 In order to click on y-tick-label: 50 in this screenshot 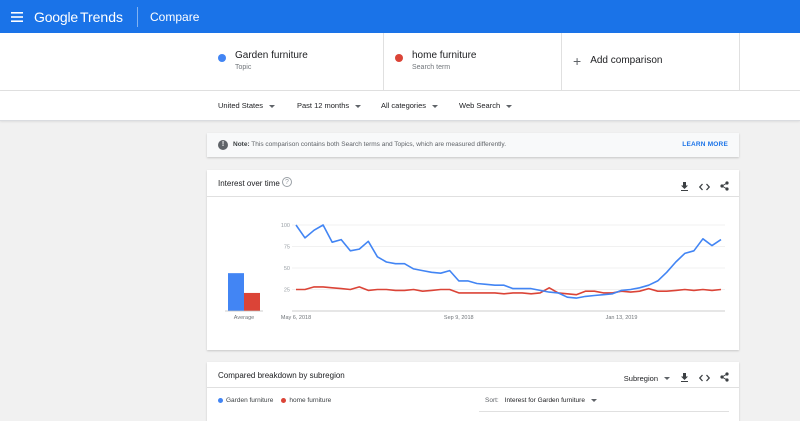, I will do `click(287, 269)`.